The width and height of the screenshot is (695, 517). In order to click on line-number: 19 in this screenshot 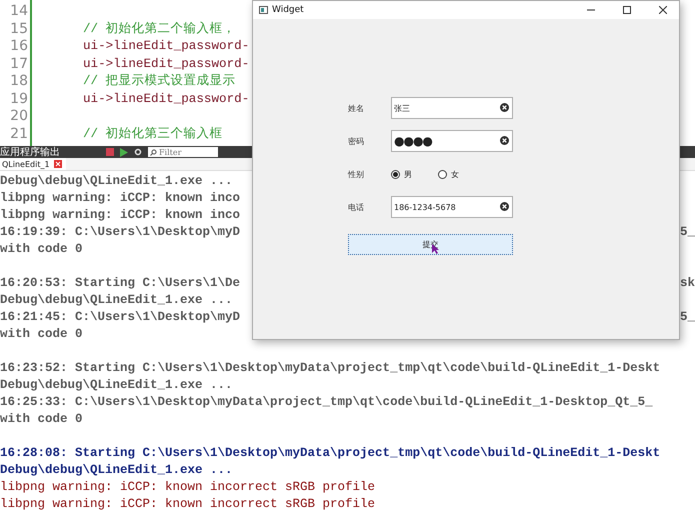, I will do `click(19, 99)`.